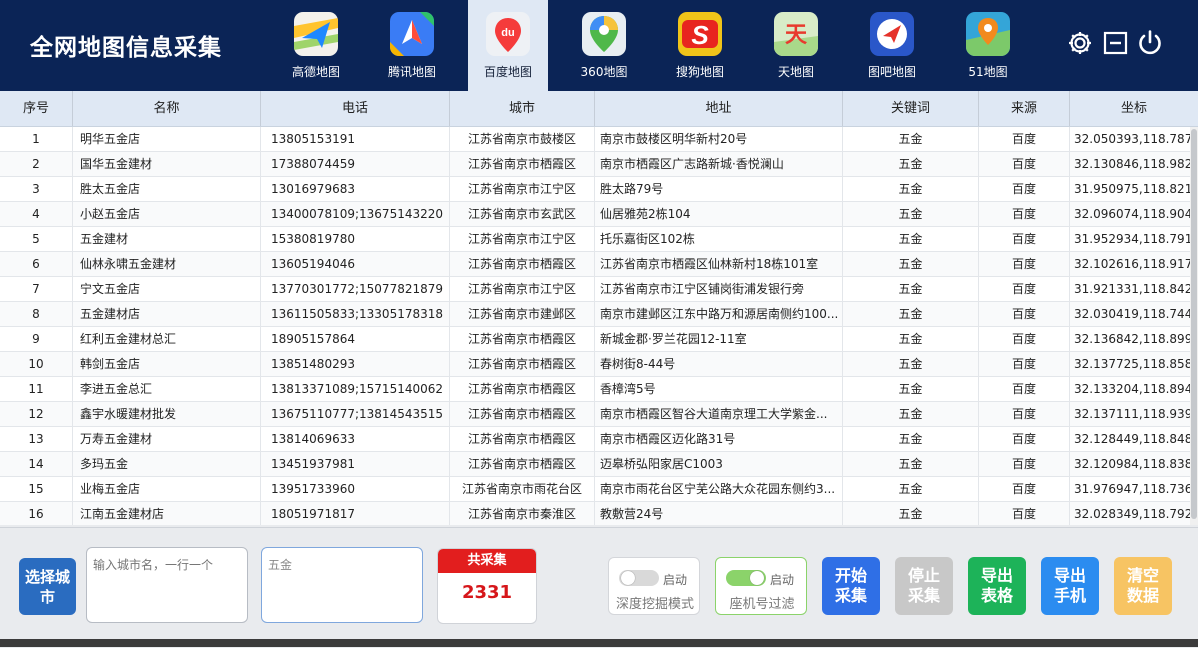 The width and height of the screenshot is (1198, 648). Describe the element at coordinates (355, 439) in the screenshot. I see `phone-cell: 13814069633` at that location.